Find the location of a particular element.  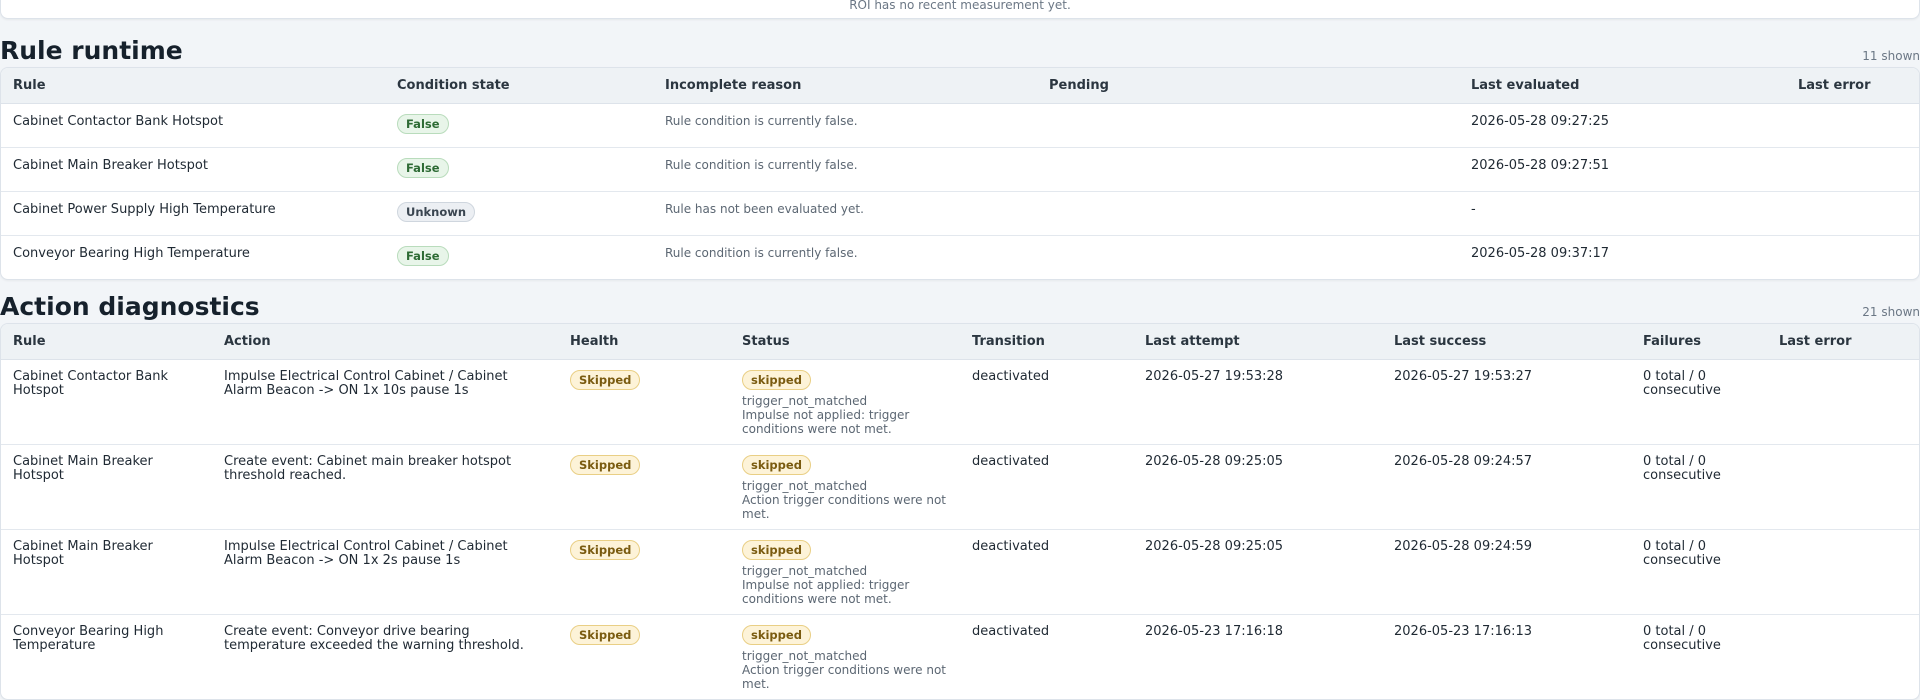

column-header: Health is located at coordinates (644, 342).